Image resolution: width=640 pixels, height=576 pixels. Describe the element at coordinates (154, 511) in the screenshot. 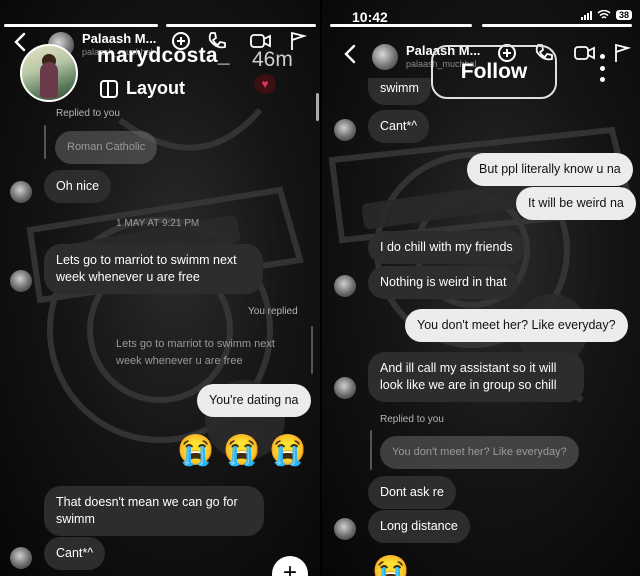

I see `message-bubble: That doesn't mean we can go for swimm` at that location.